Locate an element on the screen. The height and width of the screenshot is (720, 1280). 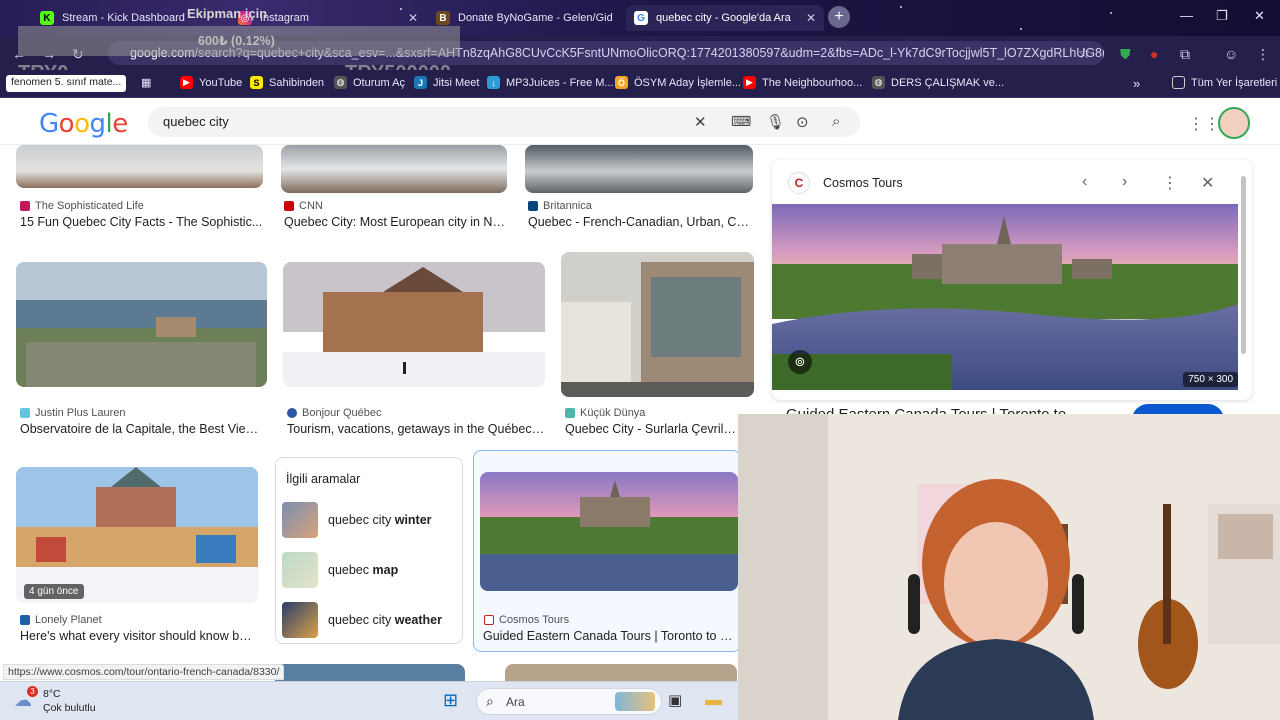
apps-grid-icon: ▦ is located at coordinates (146, 82).